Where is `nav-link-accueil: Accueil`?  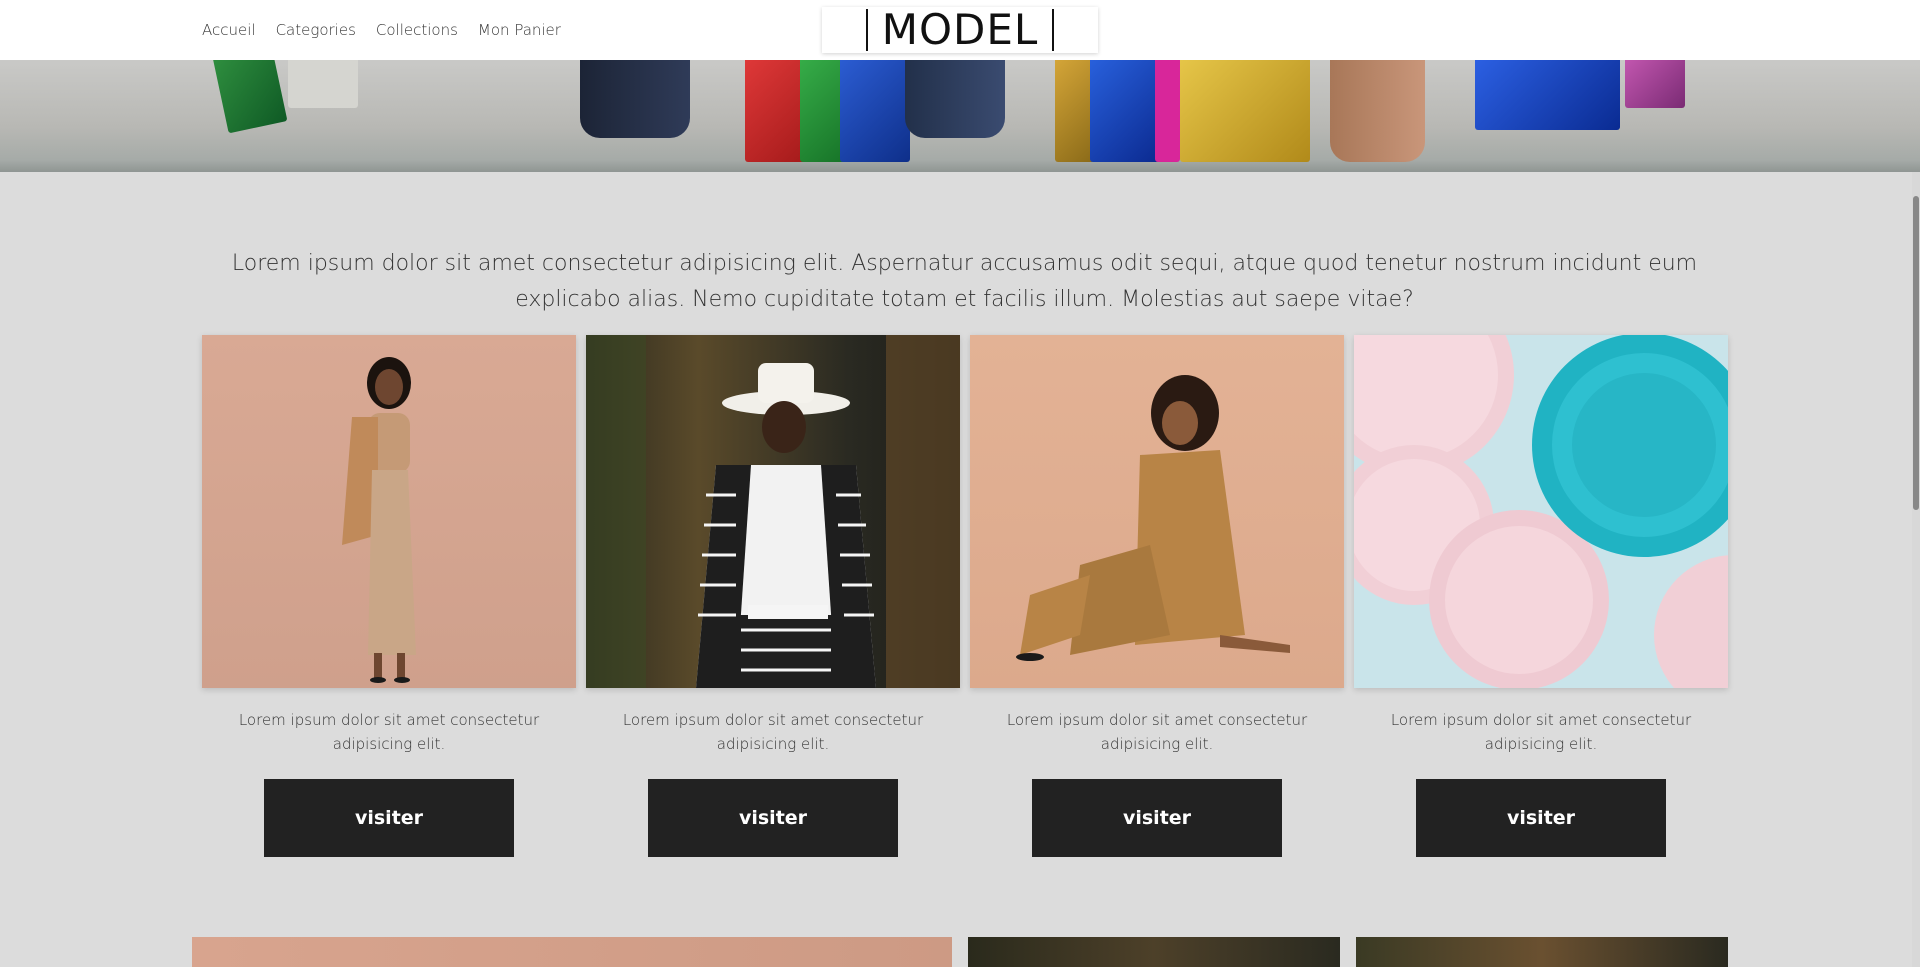 nav-link-accueil: Accueil is located at coordinates (229, 30).